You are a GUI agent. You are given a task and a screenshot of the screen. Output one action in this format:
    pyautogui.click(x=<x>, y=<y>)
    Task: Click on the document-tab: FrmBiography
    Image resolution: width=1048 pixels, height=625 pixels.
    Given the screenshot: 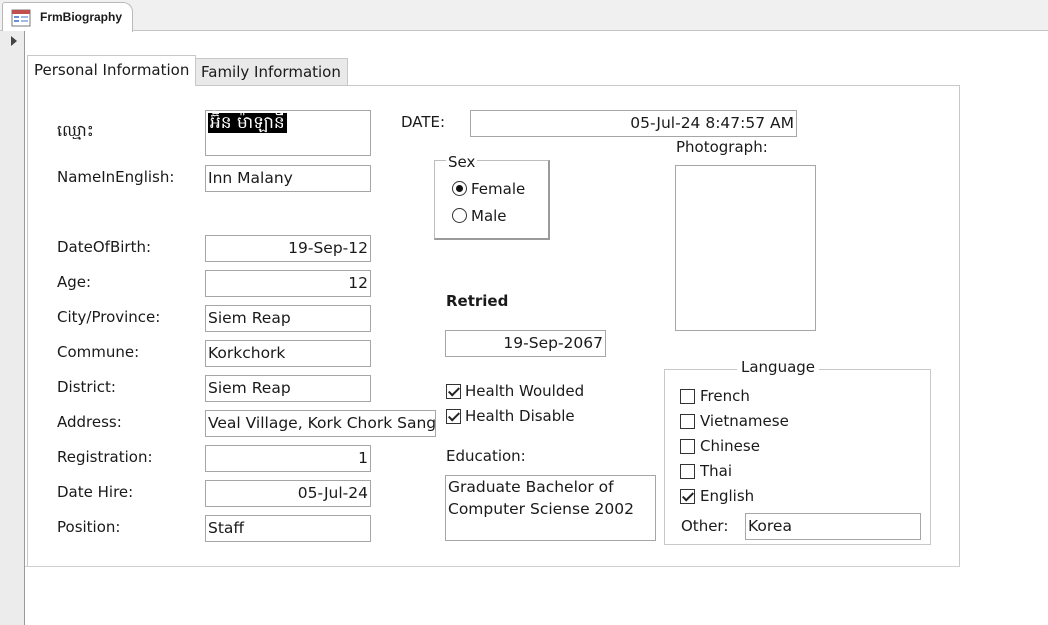 What is the action you would take?
    pyautogui.click(x=67, y=17)
    